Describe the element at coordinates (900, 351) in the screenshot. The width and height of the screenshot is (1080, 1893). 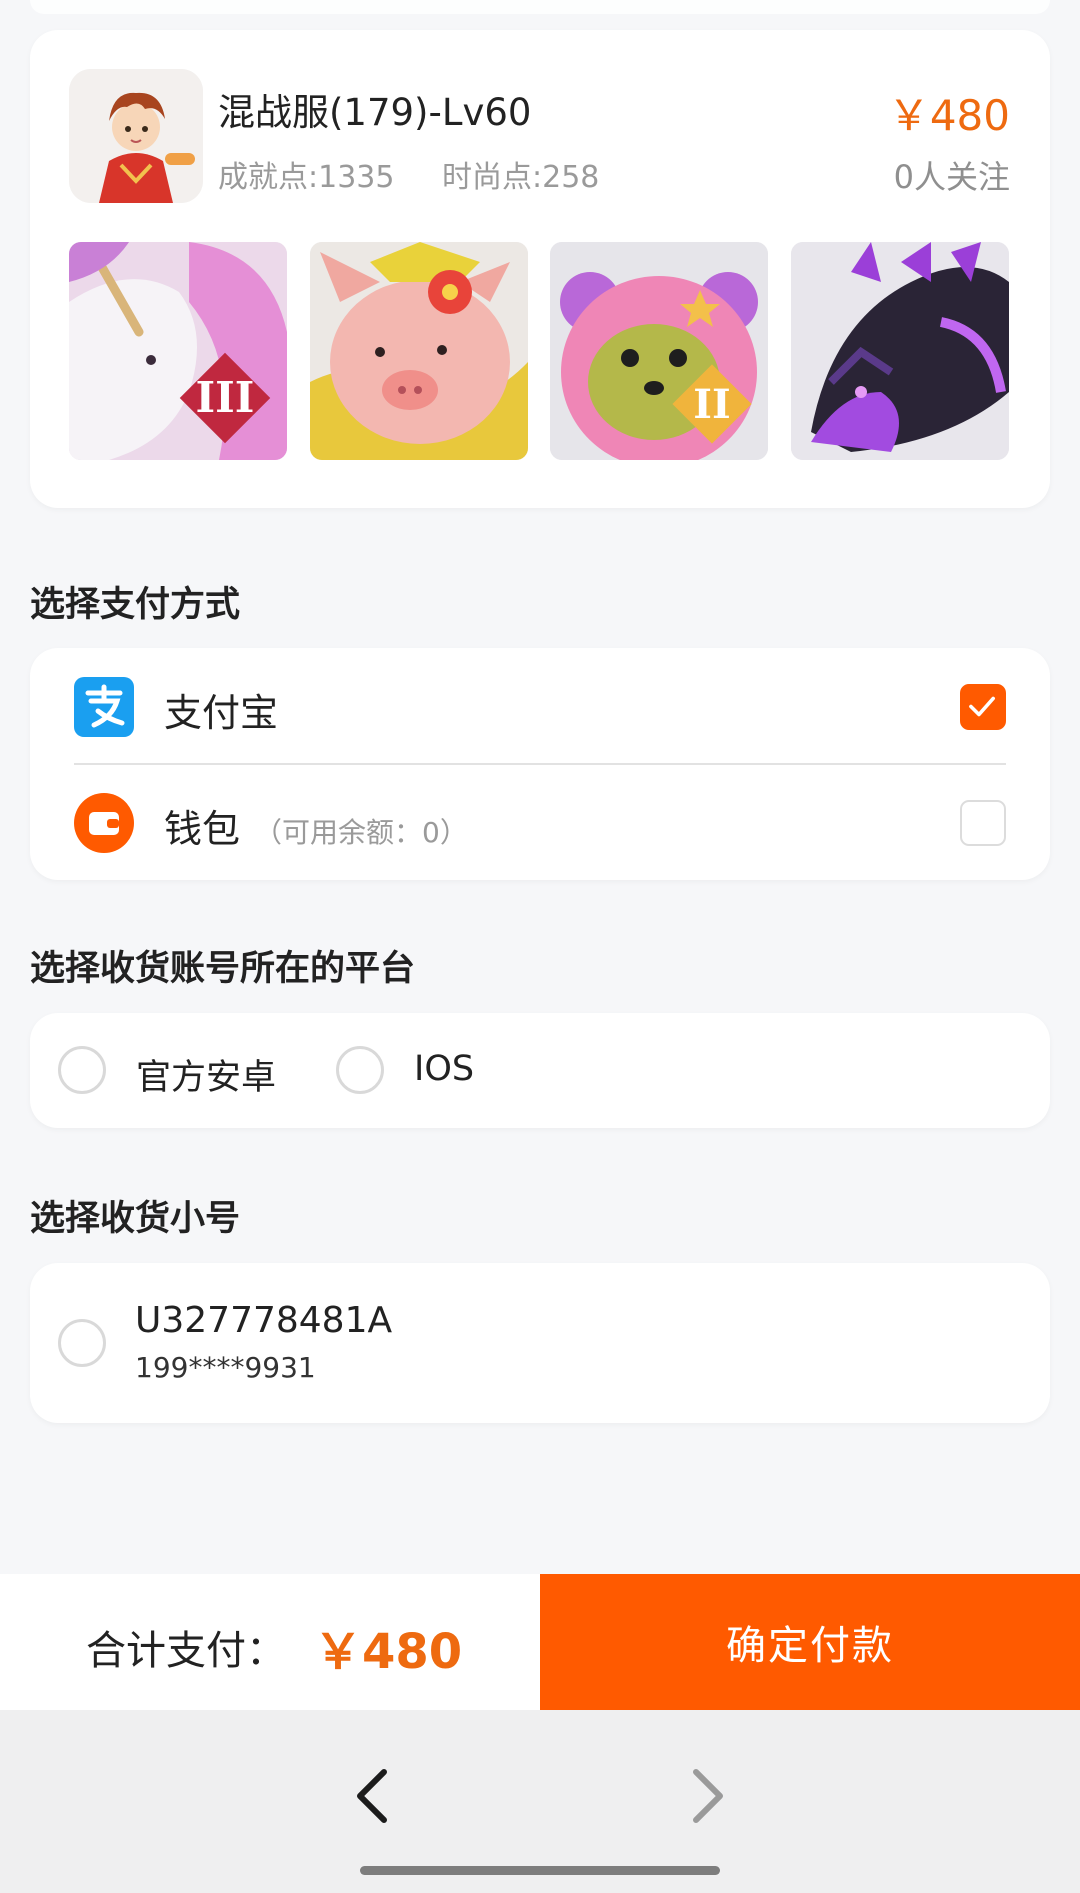
I see `dragon-mount-thumbnail` at that location.